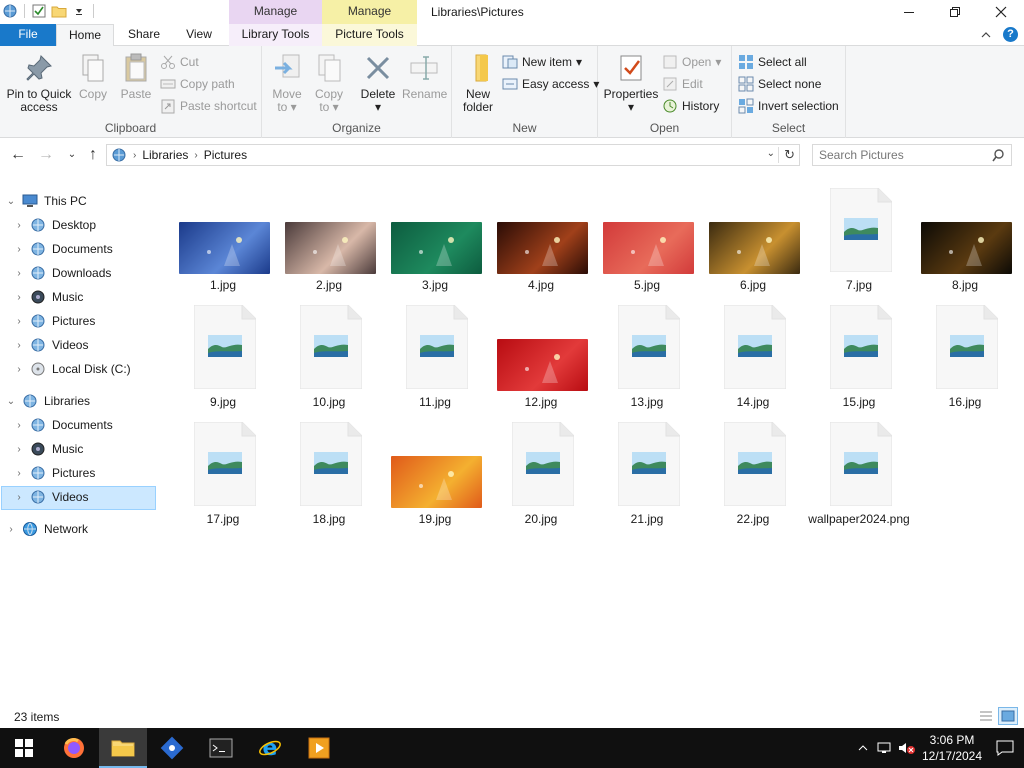  Describe the element at coordinates (647, 478) in the screenshot. I see `file-item: 21.jpg` at that location.